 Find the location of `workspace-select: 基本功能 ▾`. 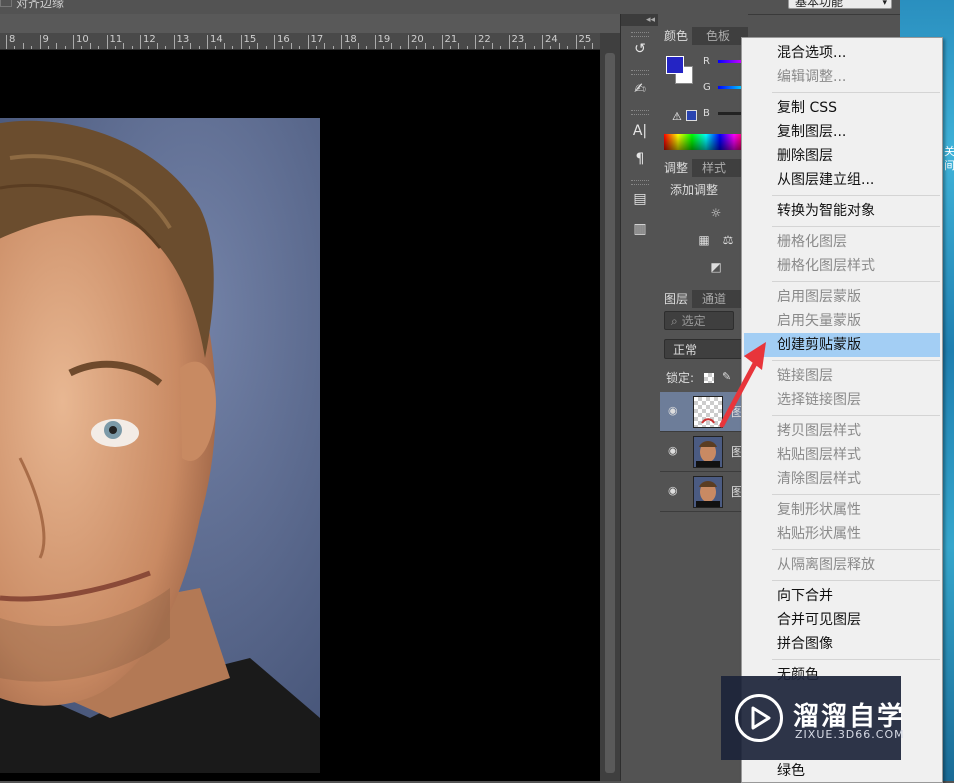

workspace-select: 基本功能 ▾ is located at coordinates (840, 4).